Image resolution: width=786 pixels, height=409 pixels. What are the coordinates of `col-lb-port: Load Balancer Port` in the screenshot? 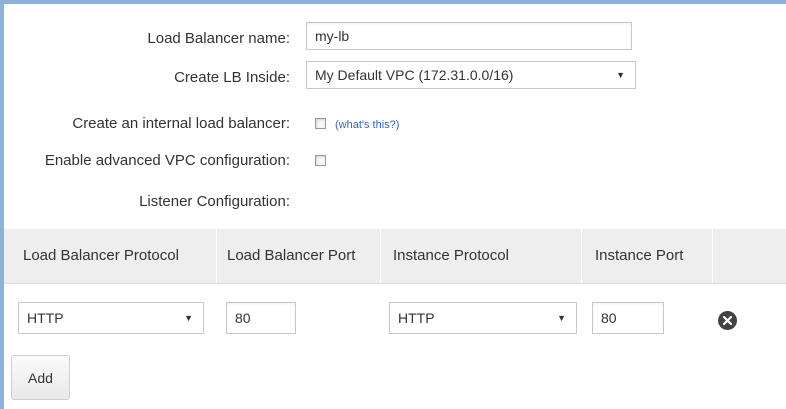 It's located at (291, 255).